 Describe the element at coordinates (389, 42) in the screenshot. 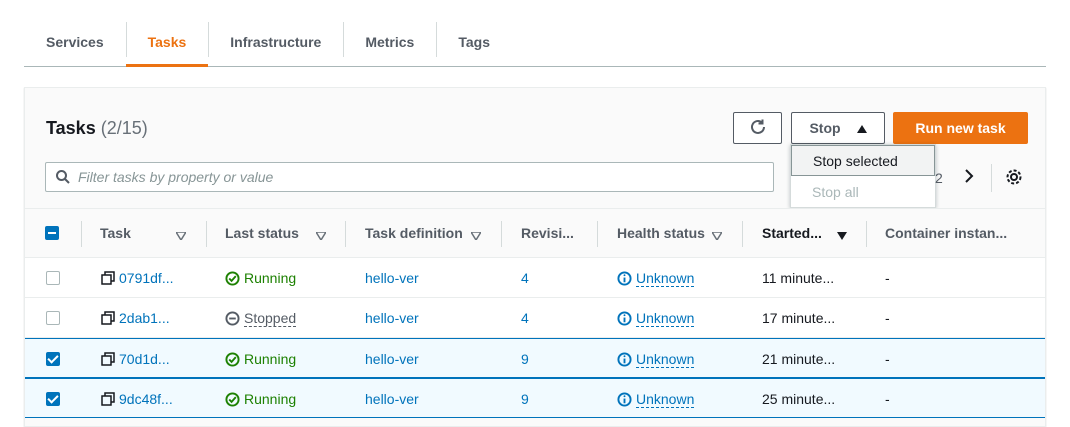

I see `tab-metrics: Metrics` at that location.